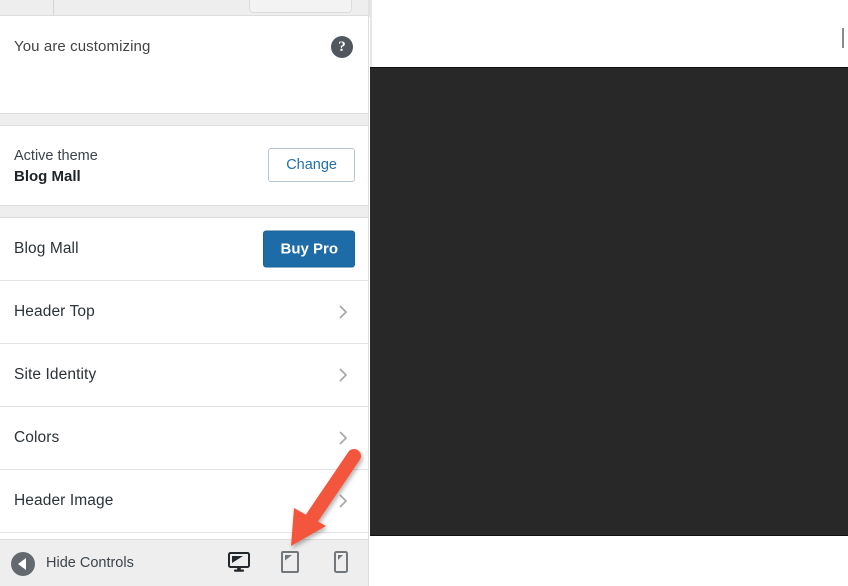  Describe the element at coordinates (184, 312) in the screenshot. I see `section-row-header-top: Header Top` at that location.